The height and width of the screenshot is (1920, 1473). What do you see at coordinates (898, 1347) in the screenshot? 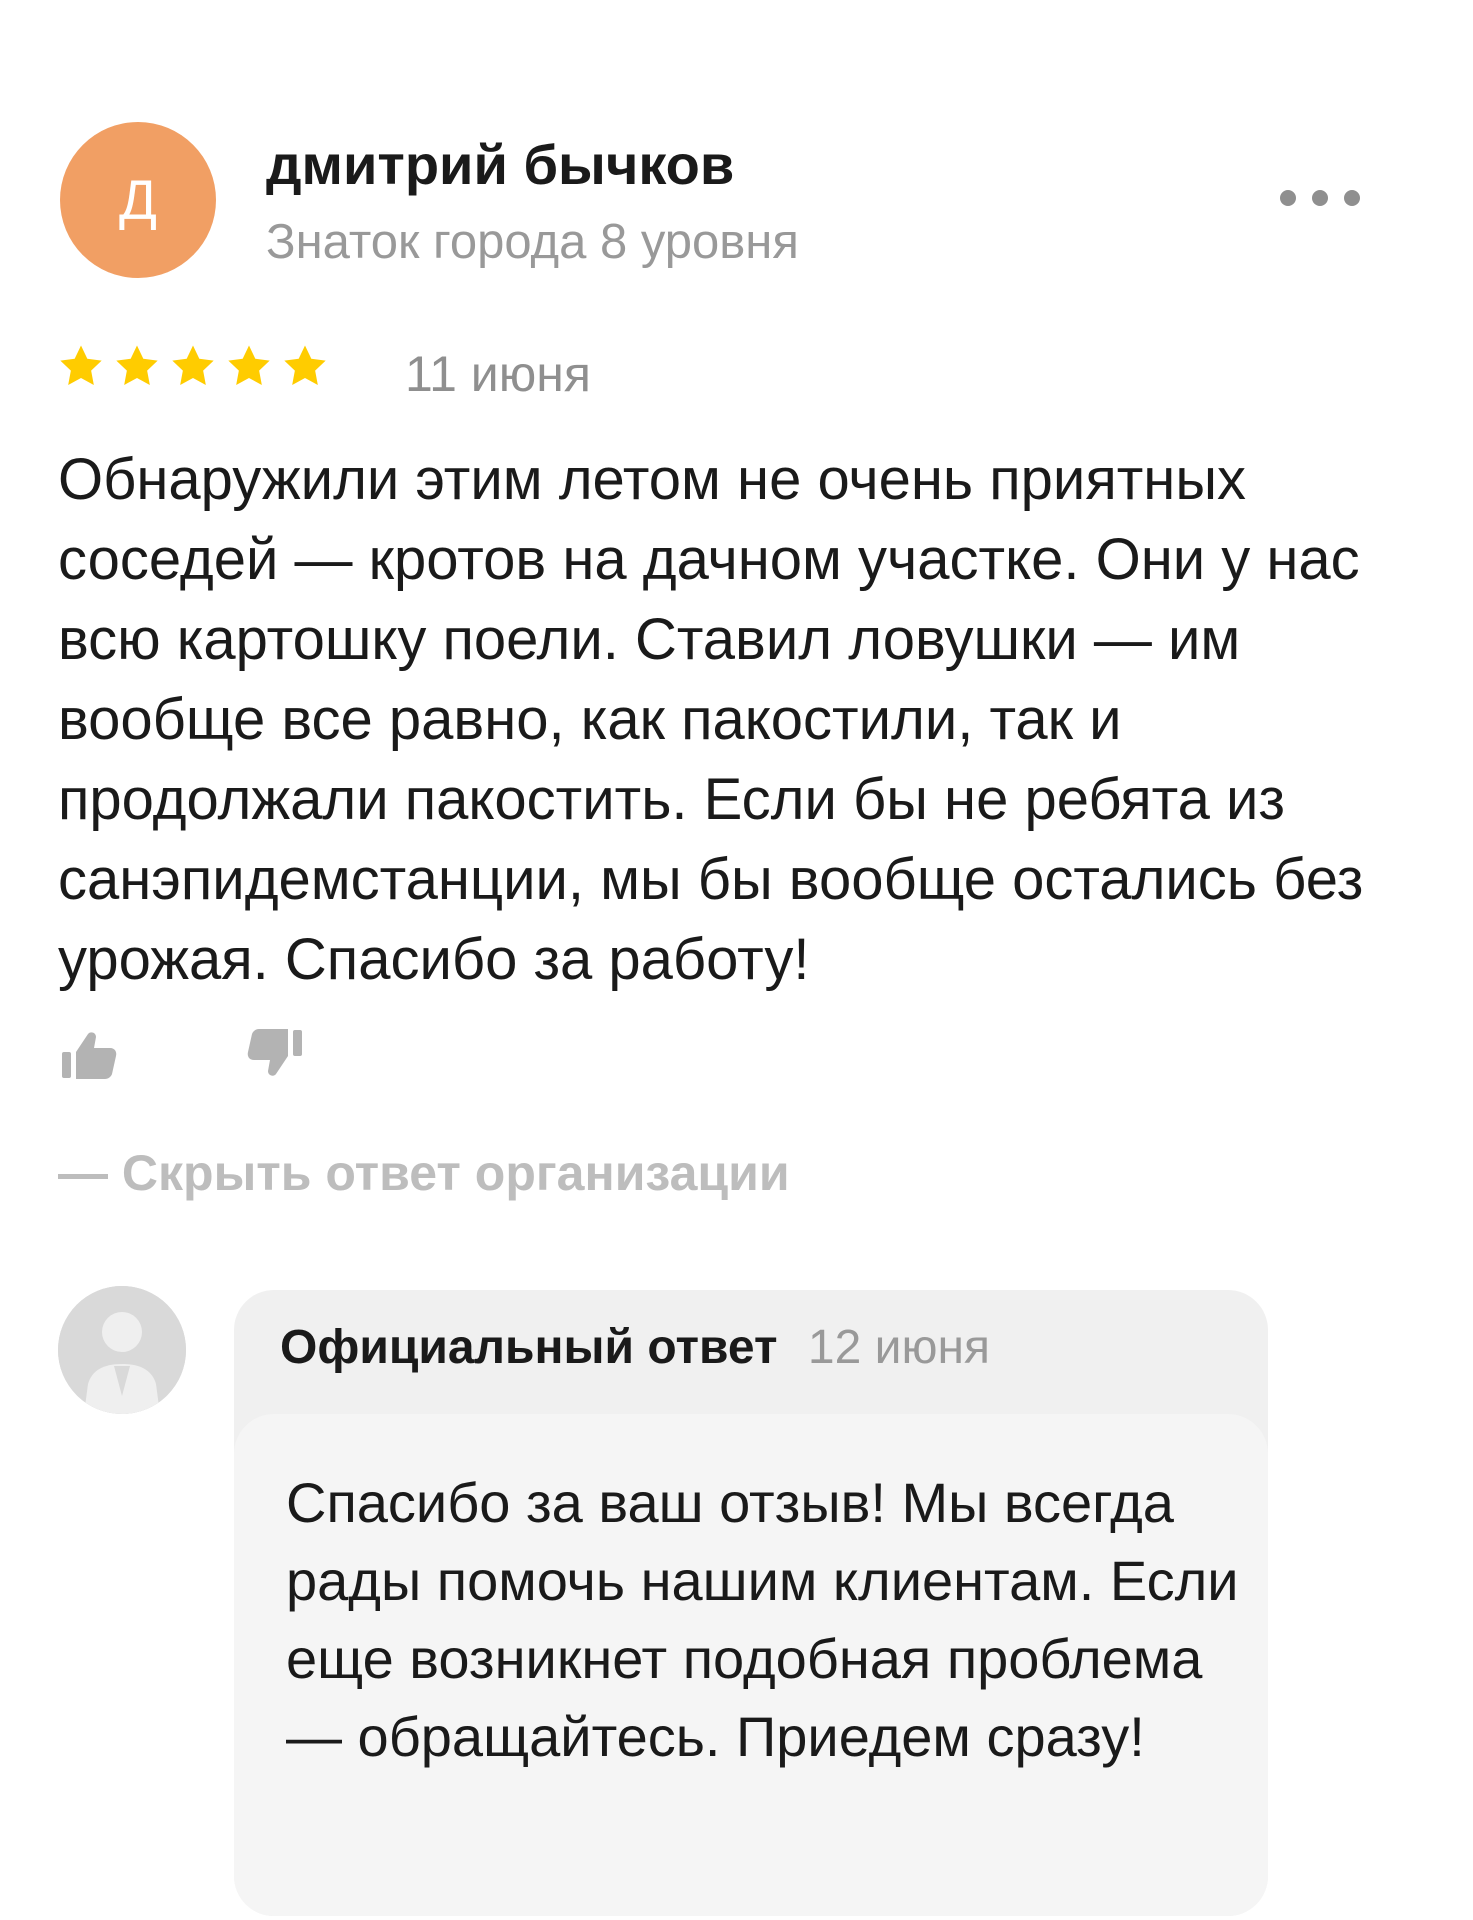
I see `reply-date: 12 июня` at bounding box center [898, 1347].